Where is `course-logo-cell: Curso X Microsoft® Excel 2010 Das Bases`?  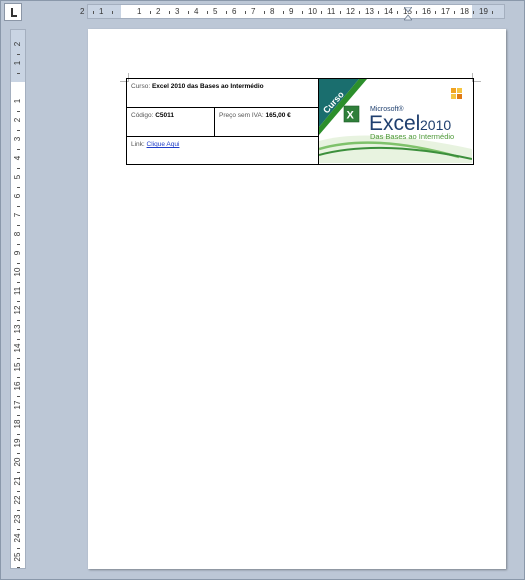 course-logo-cell: Curso X Microsoft® Excel 2010 Das Bases is located at coordinates (396, 121).